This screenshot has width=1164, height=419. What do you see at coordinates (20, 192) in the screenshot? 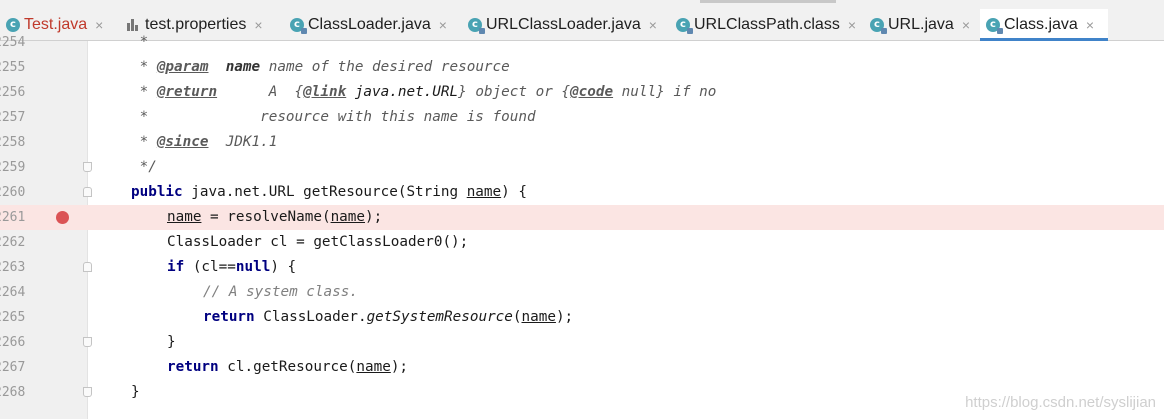
I see `line-number: 2260` at bounding box center [20, 192].